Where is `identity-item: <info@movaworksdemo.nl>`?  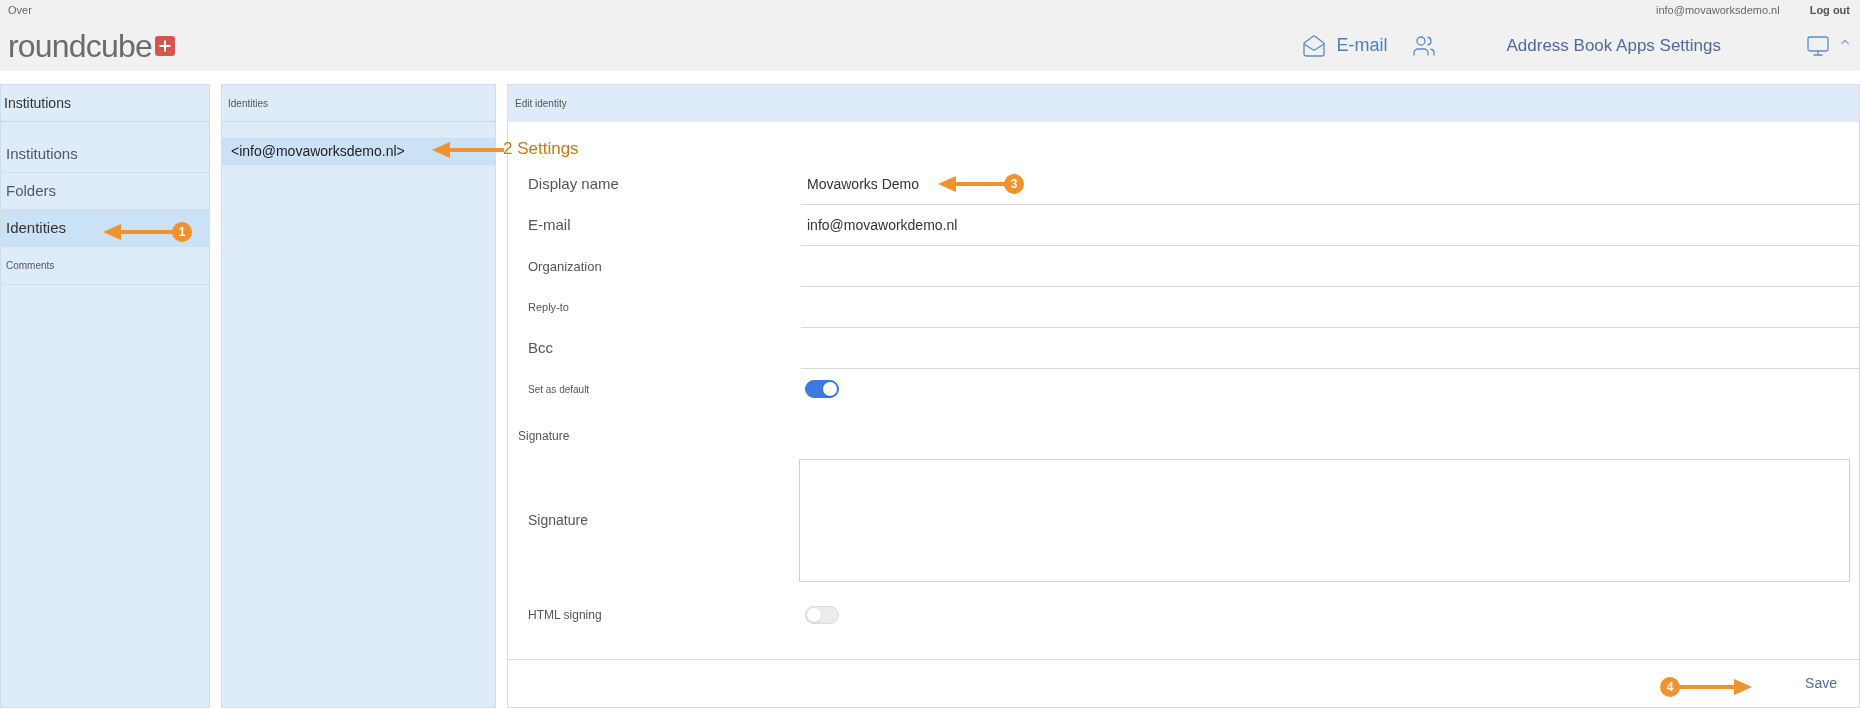 identity-item: <info@movaworksdemo.nl> is located at coordinates (358, 151).